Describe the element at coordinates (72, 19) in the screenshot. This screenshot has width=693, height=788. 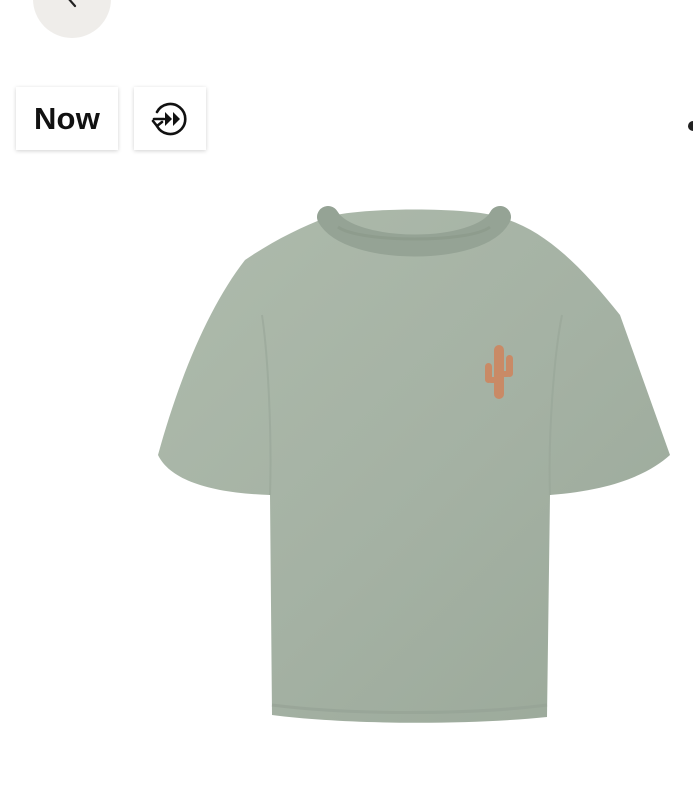
I see `back-button` at that location.